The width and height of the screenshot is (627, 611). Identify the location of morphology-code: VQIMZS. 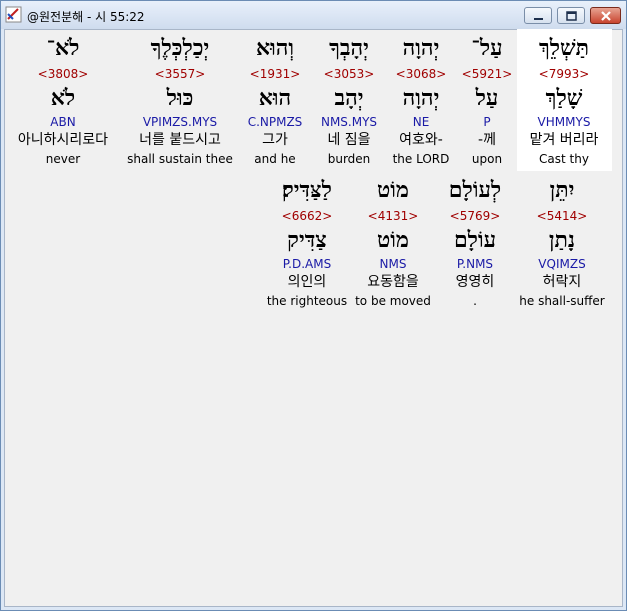
(562, 264).